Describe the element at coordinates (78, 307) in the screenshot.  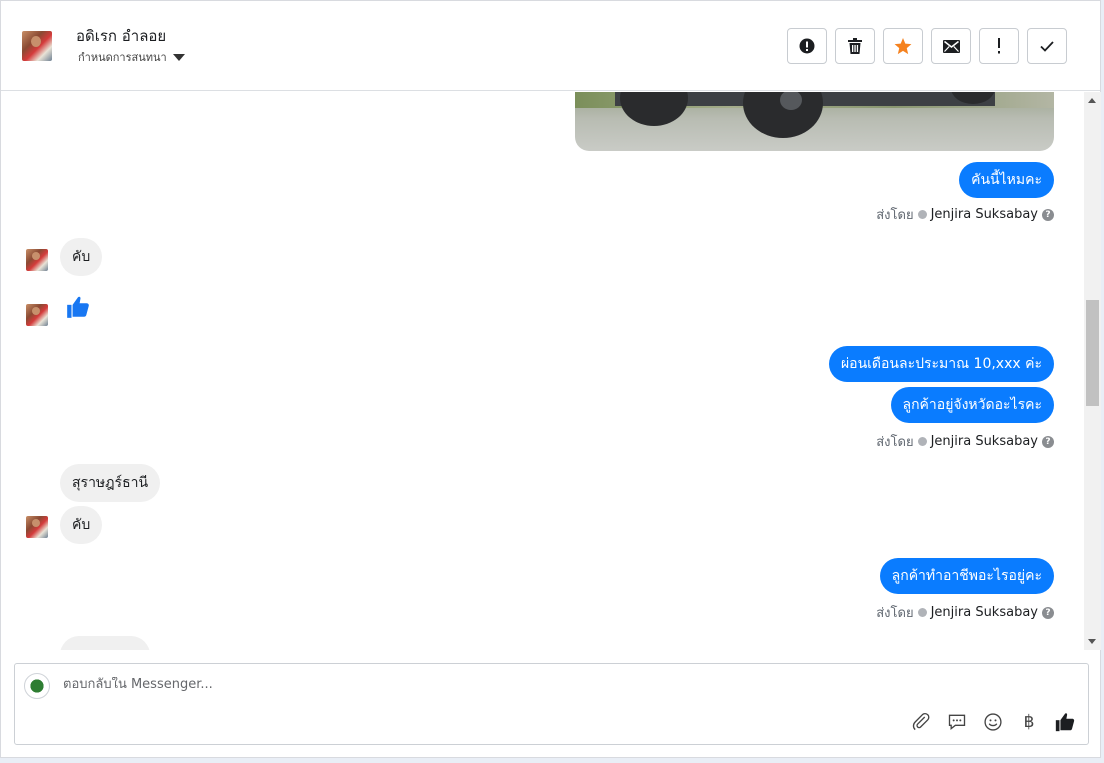
I see `thumbs-up-icon` at that location.